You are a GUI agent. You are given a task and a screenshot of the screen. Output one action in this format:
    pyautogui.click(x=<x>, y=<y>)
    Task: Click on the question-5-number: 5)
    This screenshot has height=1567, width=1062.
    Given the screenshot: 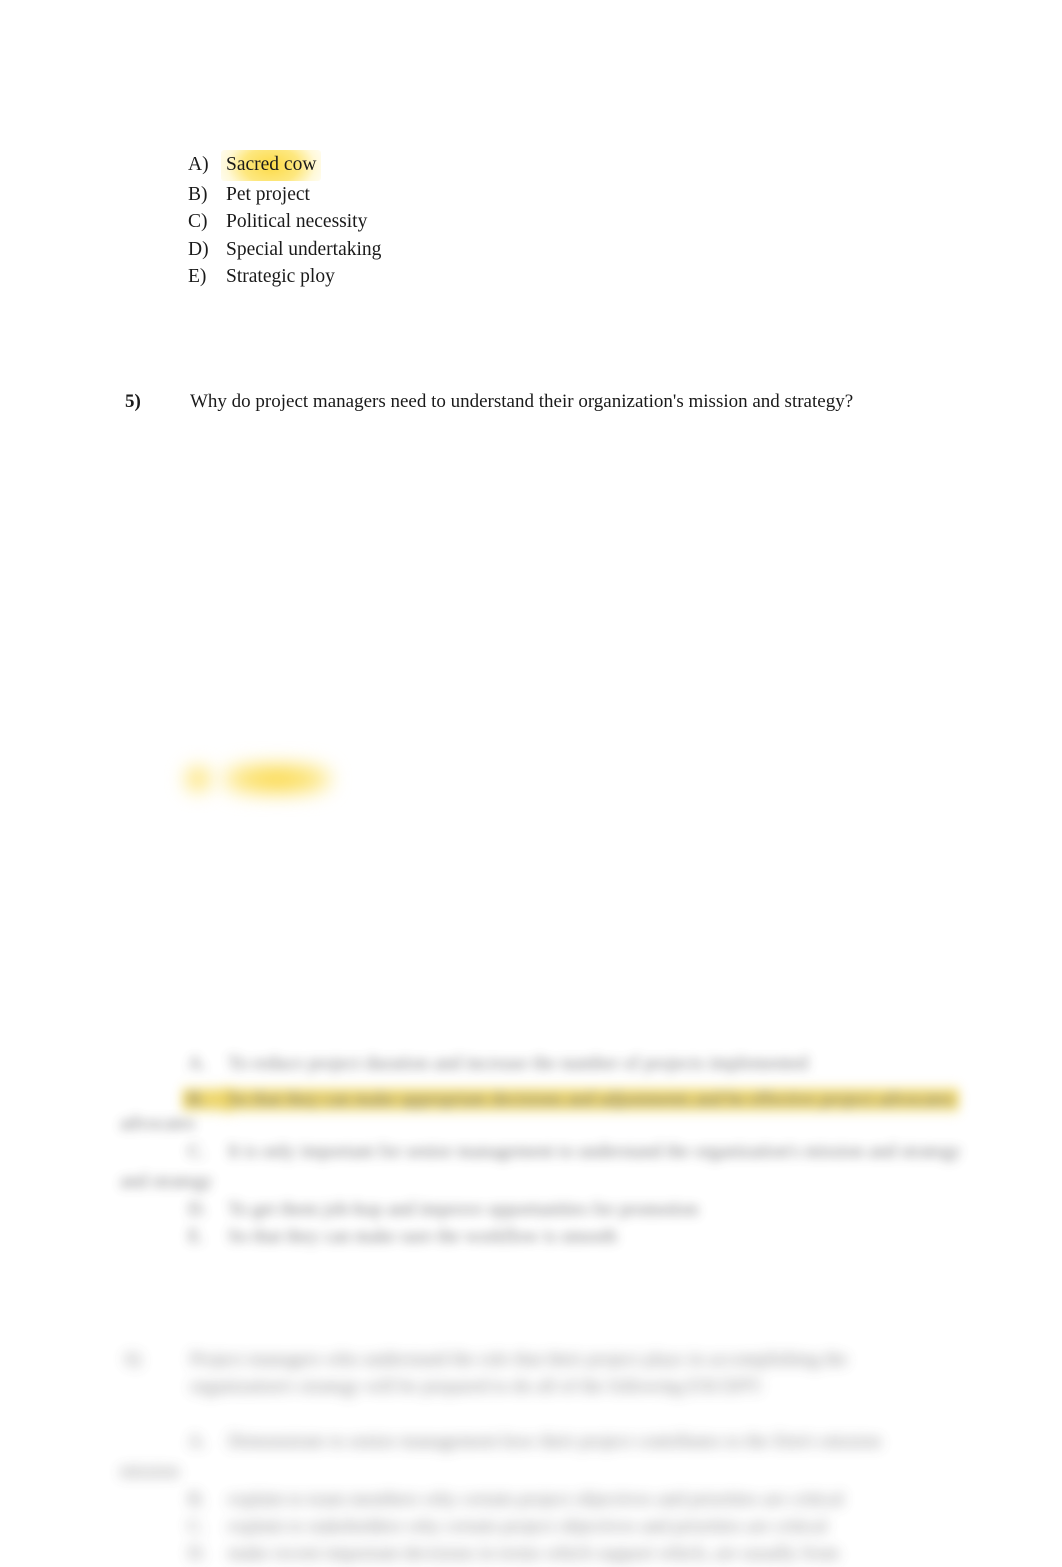 What is the action you would take?
    pyautogui.click(x=133, y=401)
    